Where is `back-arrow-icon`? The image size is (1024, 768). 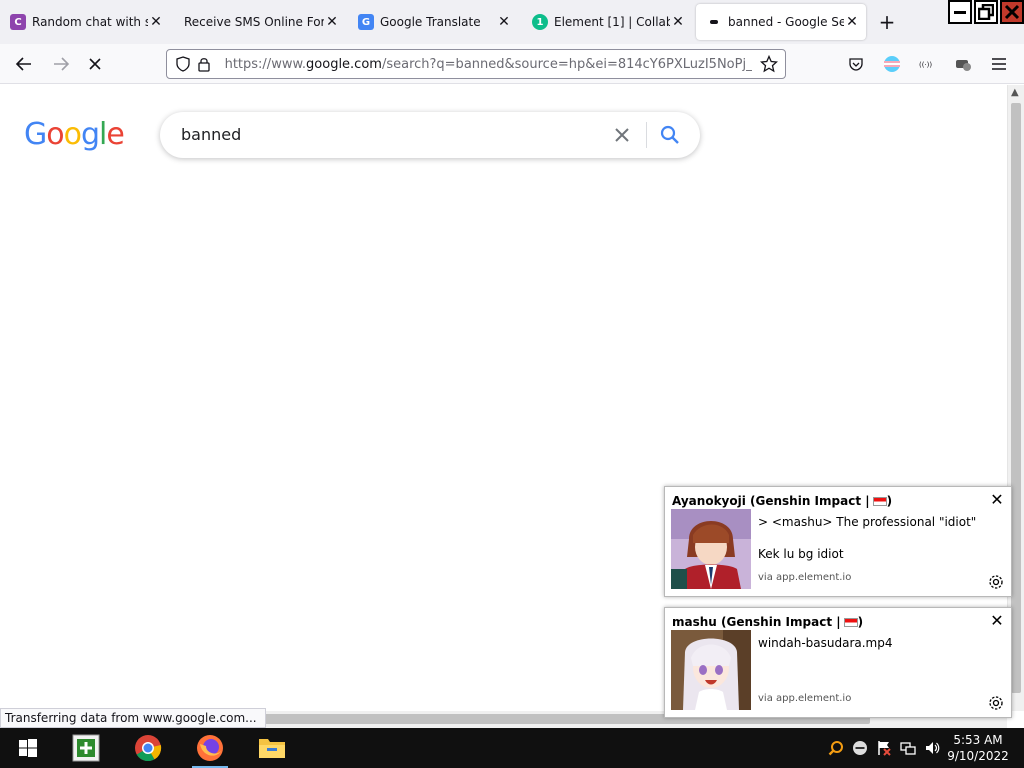
back-arrow-icon is located at coordinates (23, 64).